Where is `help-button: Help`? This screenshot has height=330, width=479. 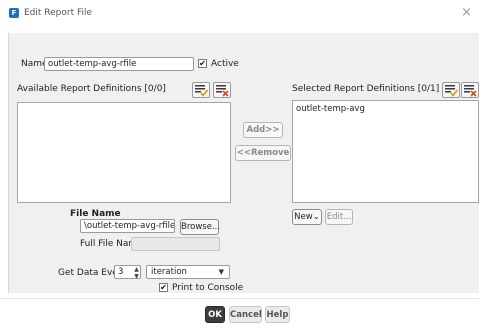
help-button: Help is located at coordinates (277, 314).